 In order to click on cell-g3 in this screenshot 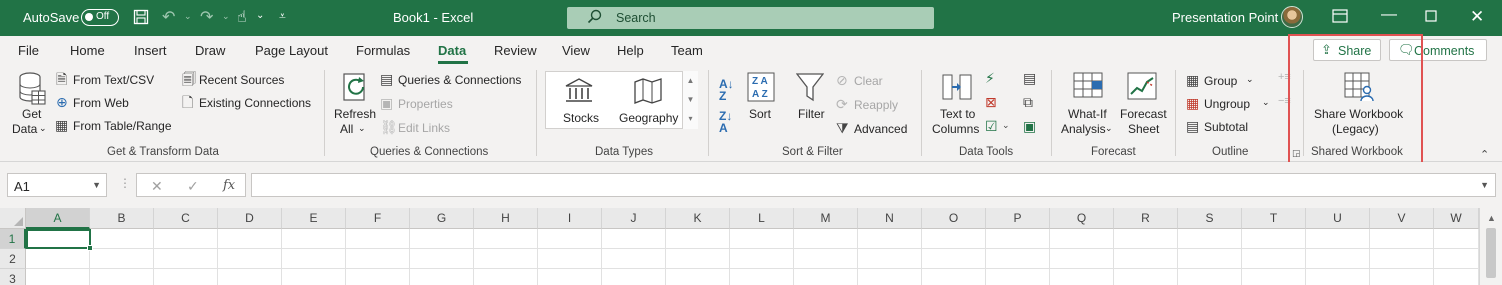, I will do `click(442, 277)`.